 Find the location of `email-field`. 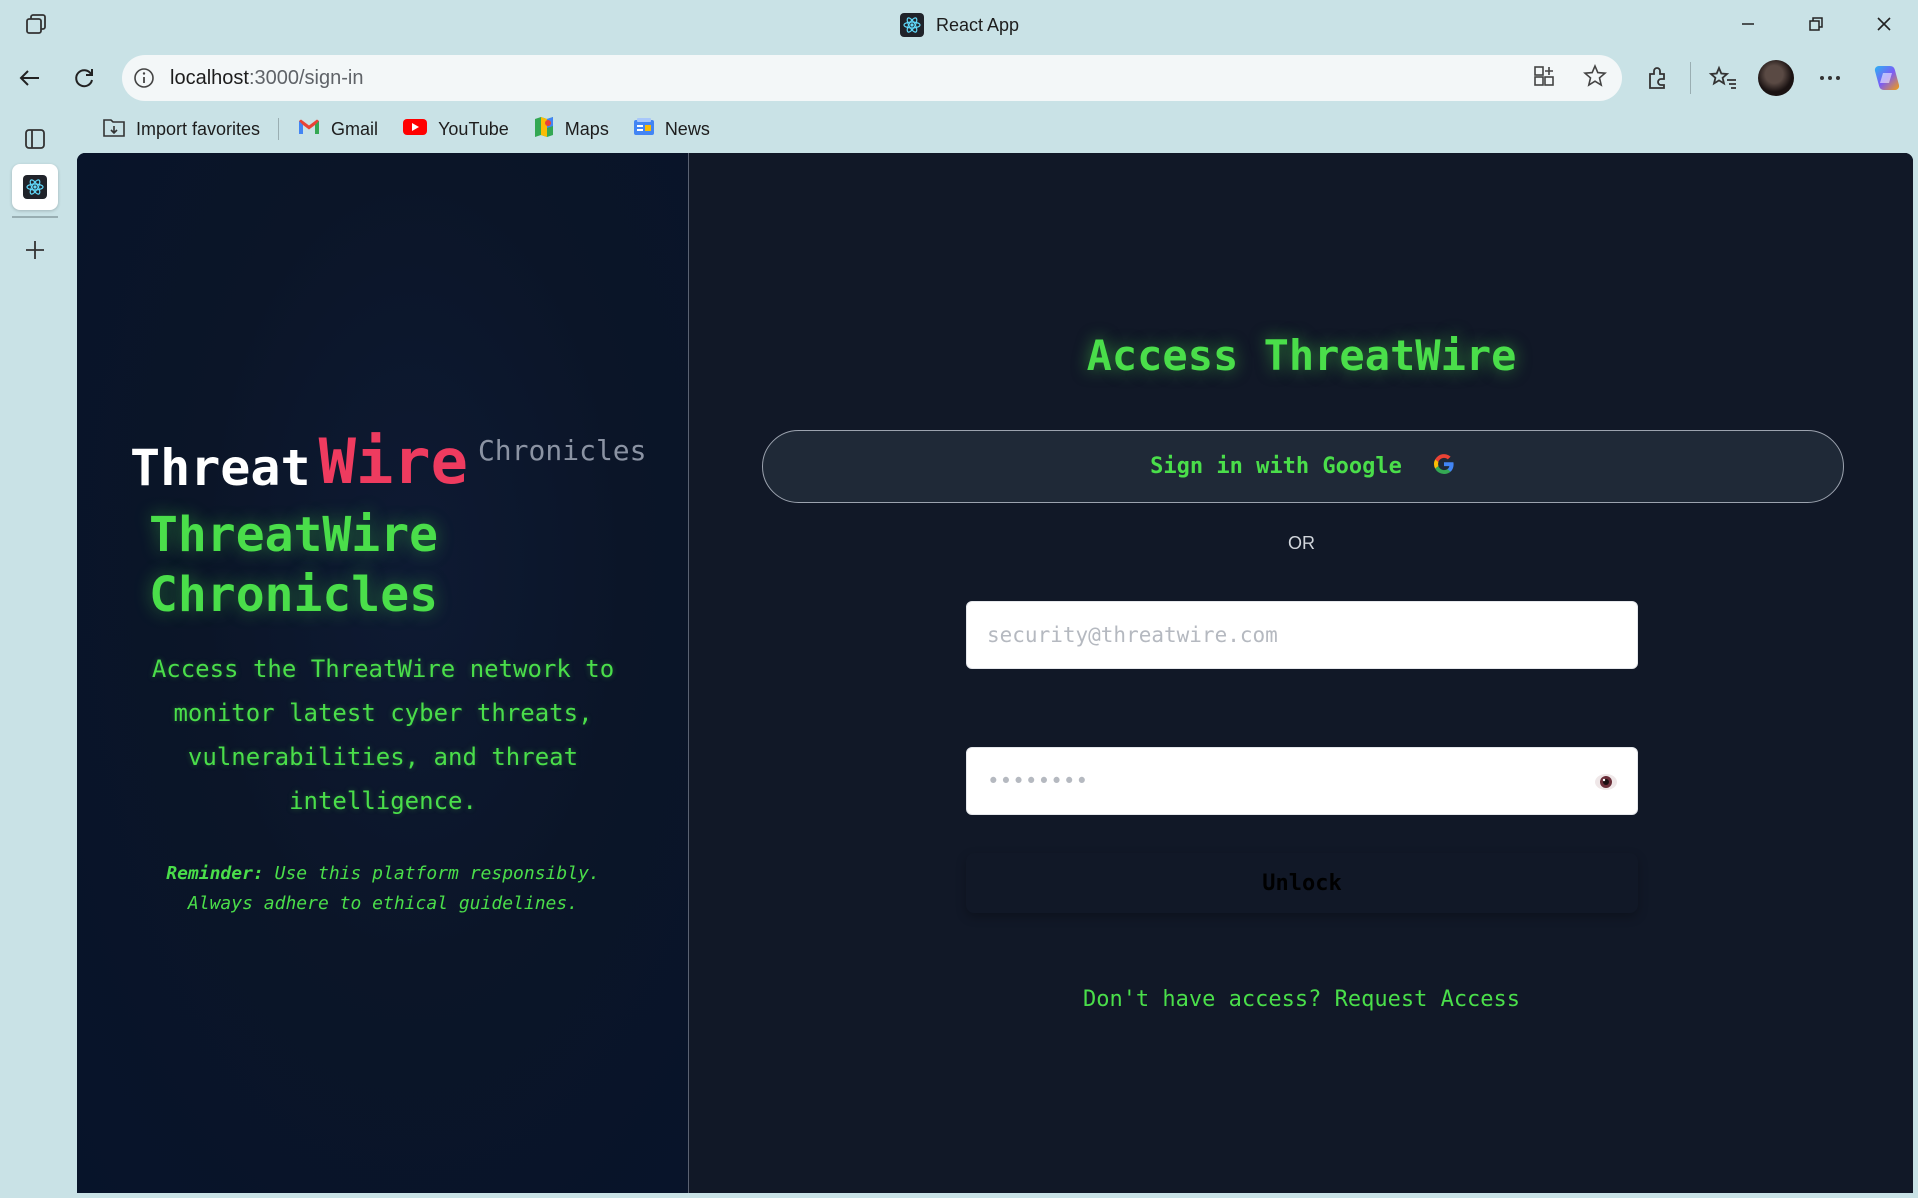

email-field is located at coordinates (1302, 635).